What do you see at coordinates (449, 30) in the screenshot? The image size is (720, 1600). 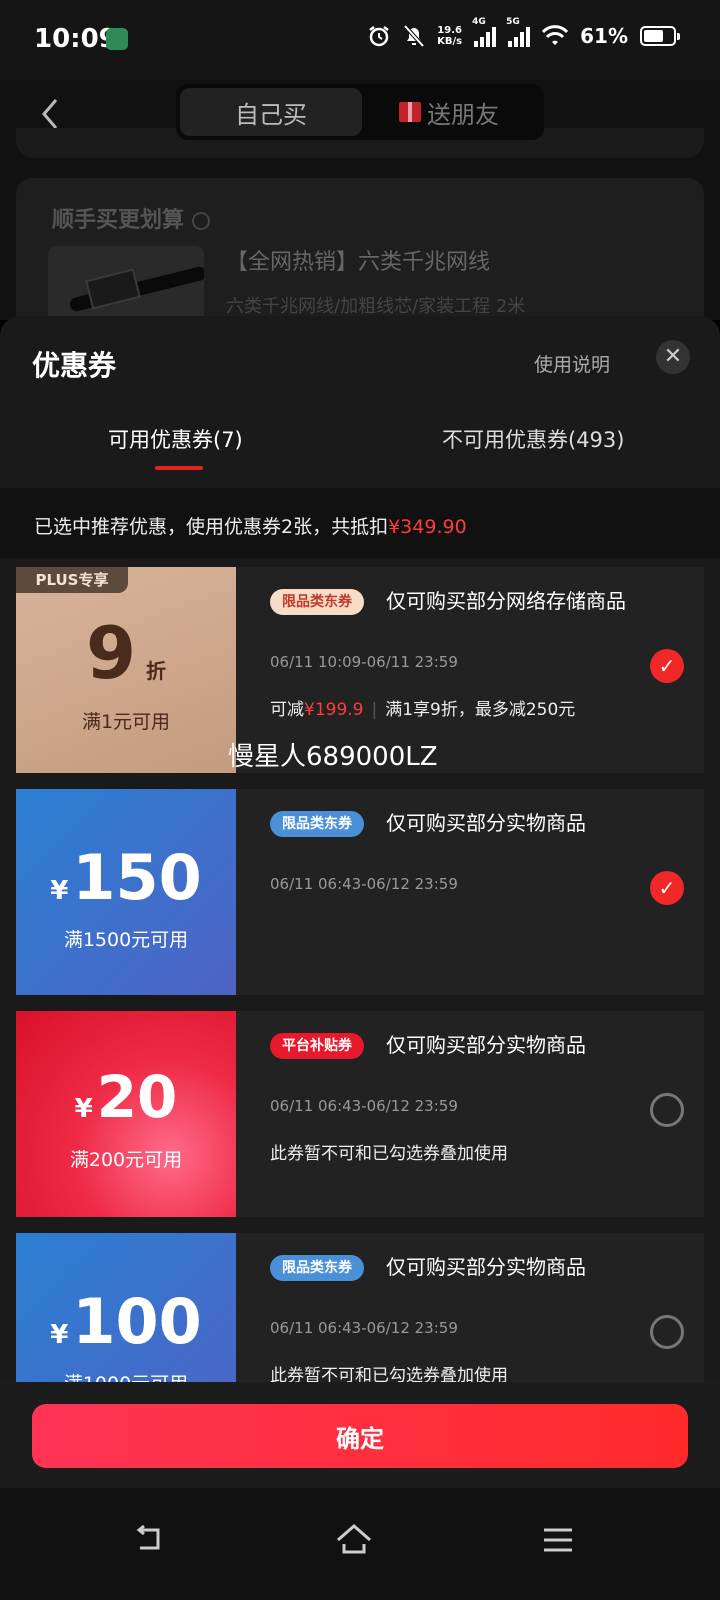 I see `net-speed-value: 19.6` at bounding box center [449, 30].